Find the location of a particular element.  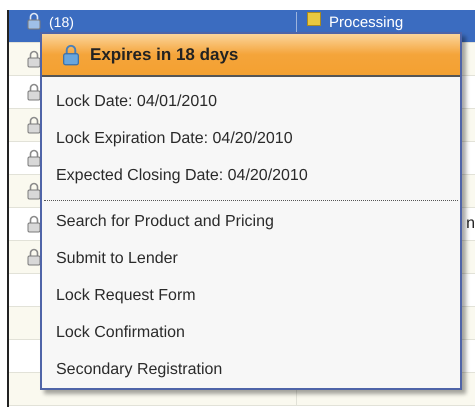

detail-text: Expected Closing Date: 04/20/2010 is located at coordinates (182, 176).